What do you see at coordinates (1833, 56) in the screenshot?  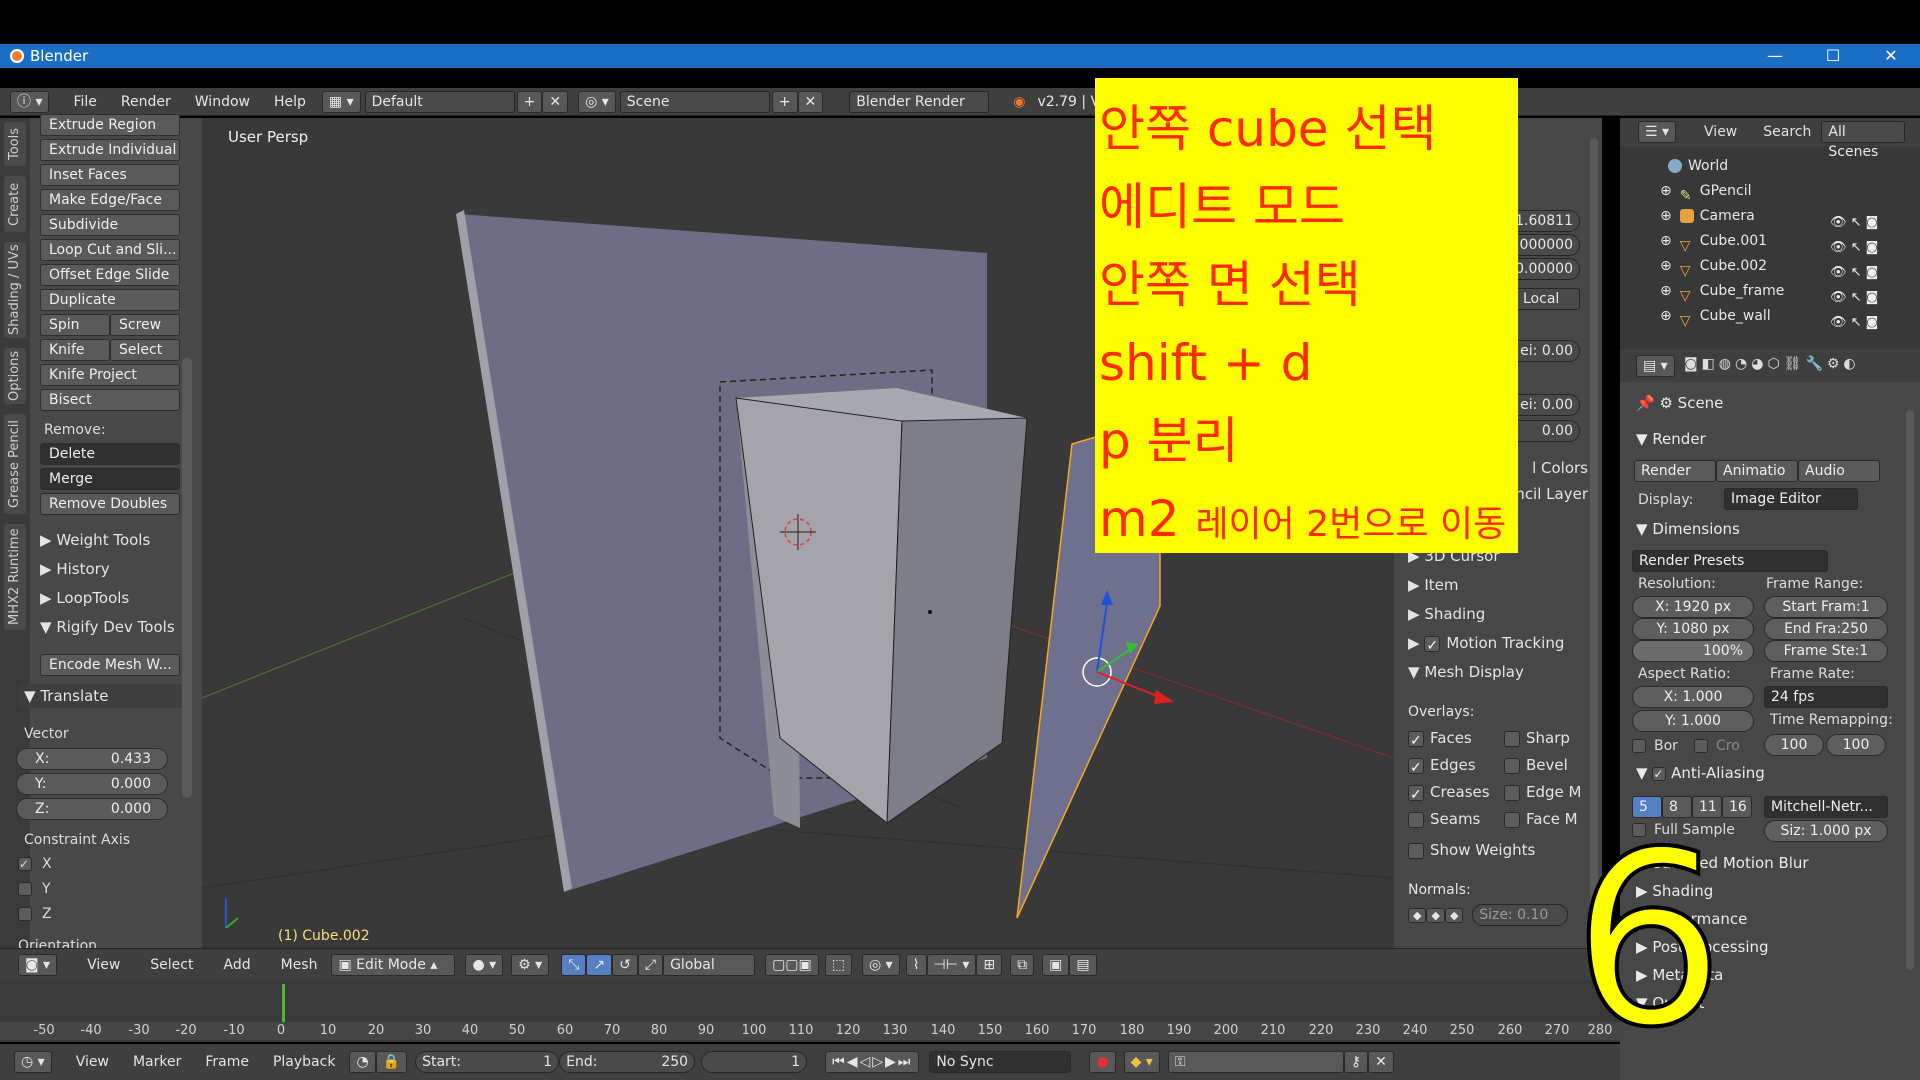 I see `maximize-button: ☐` at bounding box center [1833, 56].